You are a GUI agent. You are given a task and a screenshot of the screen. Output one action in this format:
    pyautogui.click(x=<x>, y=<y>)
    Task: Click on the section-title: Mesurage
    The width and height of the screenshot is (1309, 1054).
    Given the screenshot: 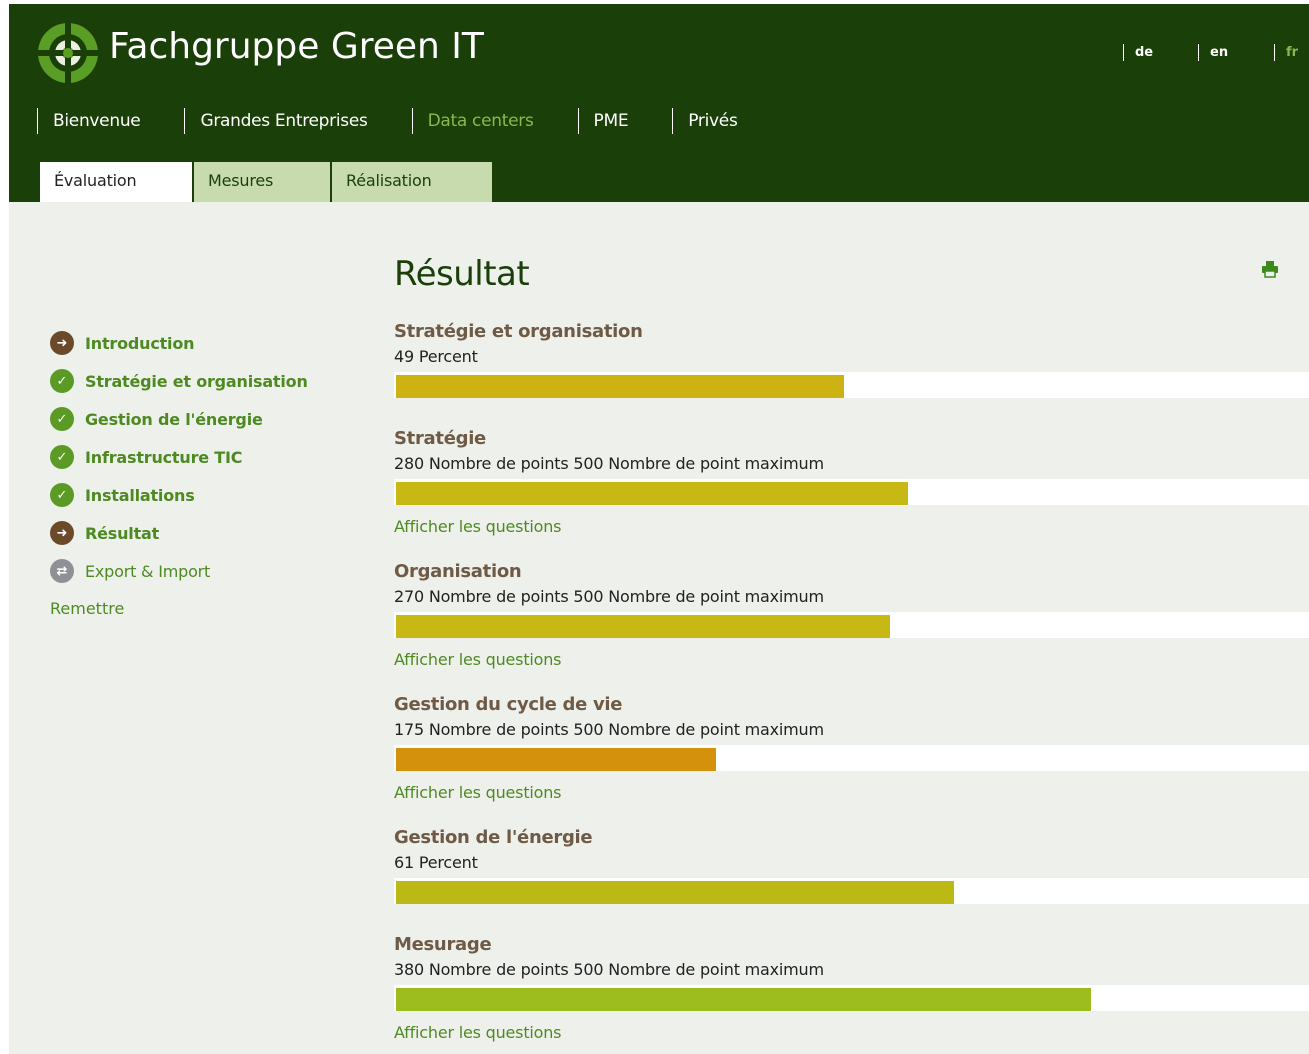 What is the action you would take?
    pyautogui.click(x=443, y=944)
    